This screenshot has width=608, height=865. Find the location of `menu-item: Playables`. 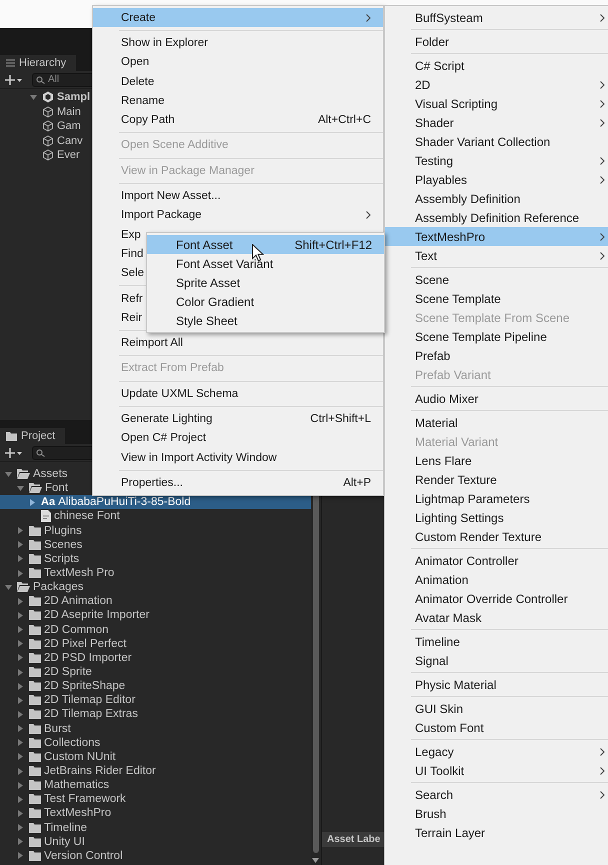

menu-item: Playables is located at coordinates (496, 179).